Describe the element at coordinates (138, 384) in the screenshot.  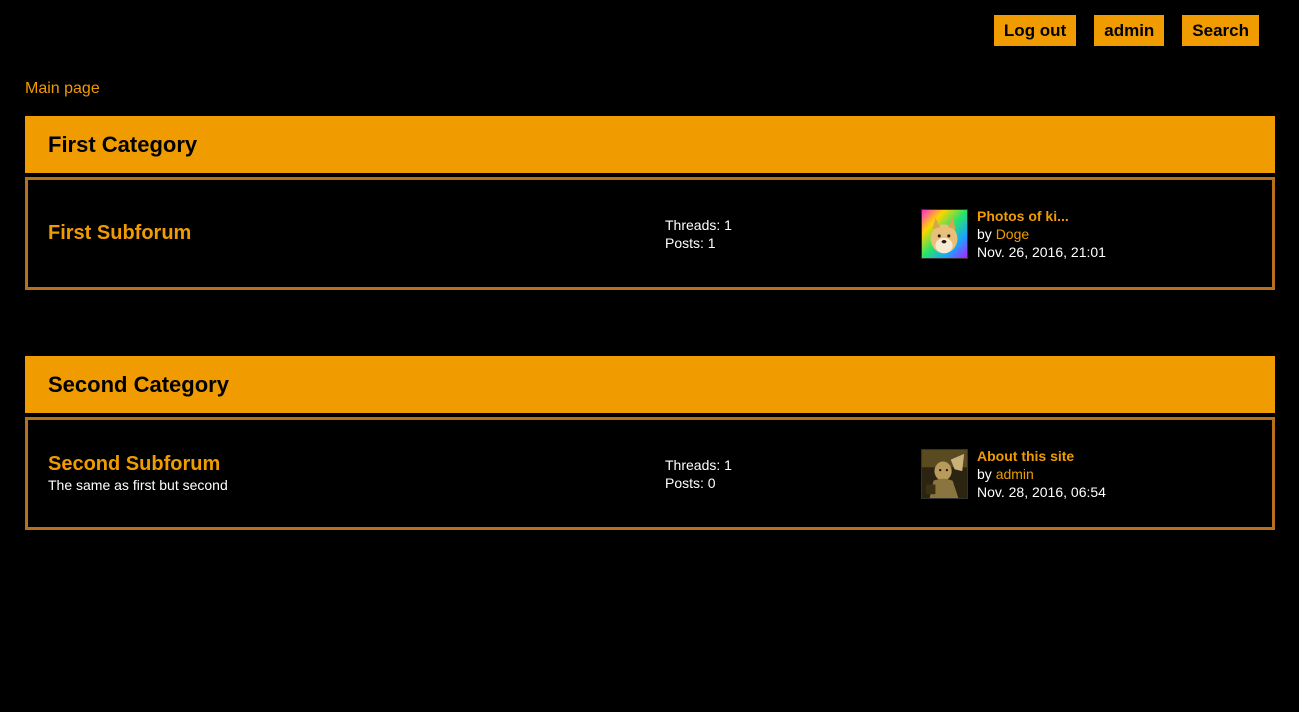
I see `category-title: Second Category` at that location.